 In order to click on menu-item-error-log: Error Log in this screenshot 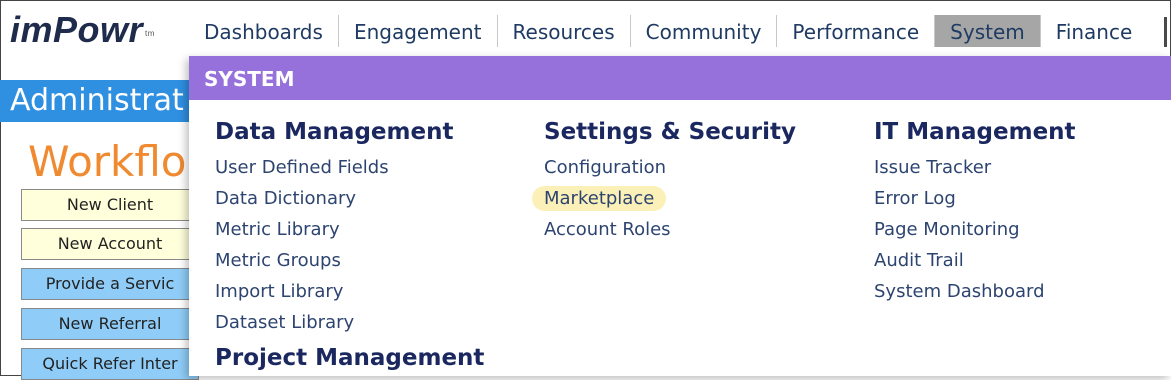, I will do `click(975, 198)`.